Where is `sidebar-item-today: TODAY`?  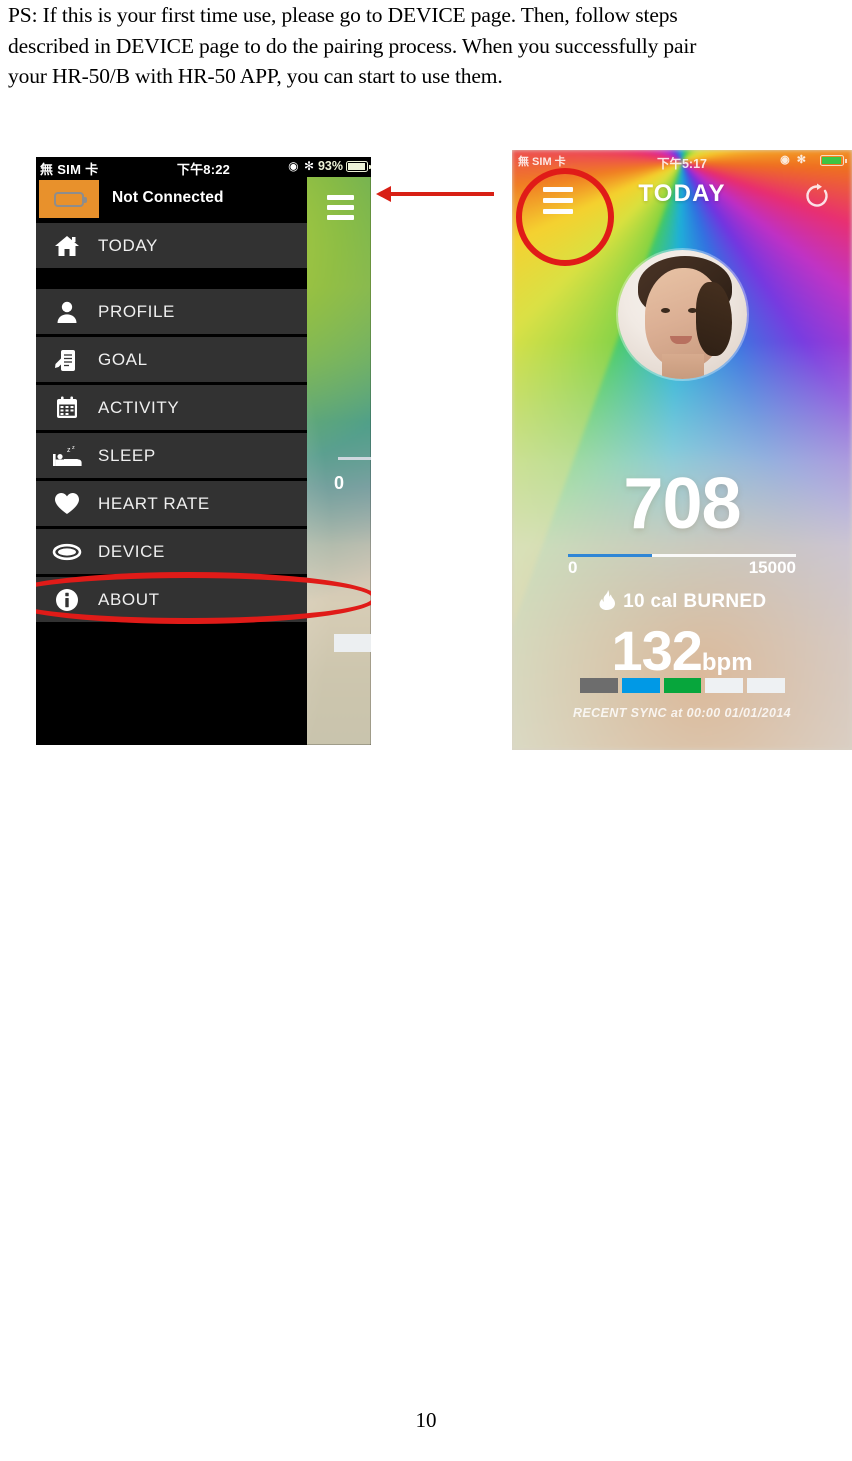 sidebar-item-today: TODAY is located at coordinates (171, 245).